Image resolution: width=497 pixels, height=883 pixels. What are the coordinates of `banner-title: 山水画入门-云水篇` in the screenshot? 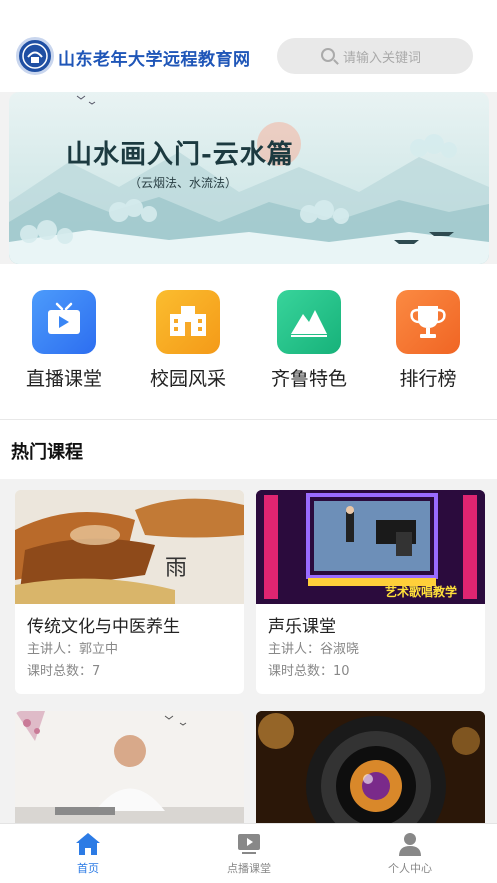 It's located at (180, 155).